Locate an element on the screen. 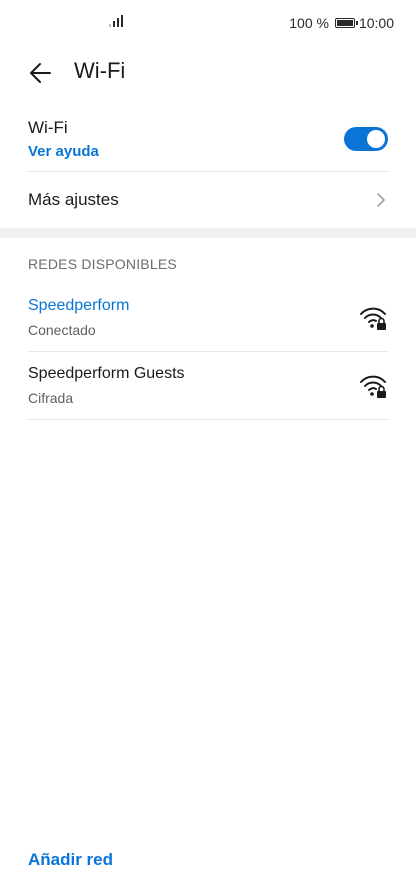 The image size is (416, 889). available-networks-header: REDES DISPONIBLES is located at coordinates (102, 264).